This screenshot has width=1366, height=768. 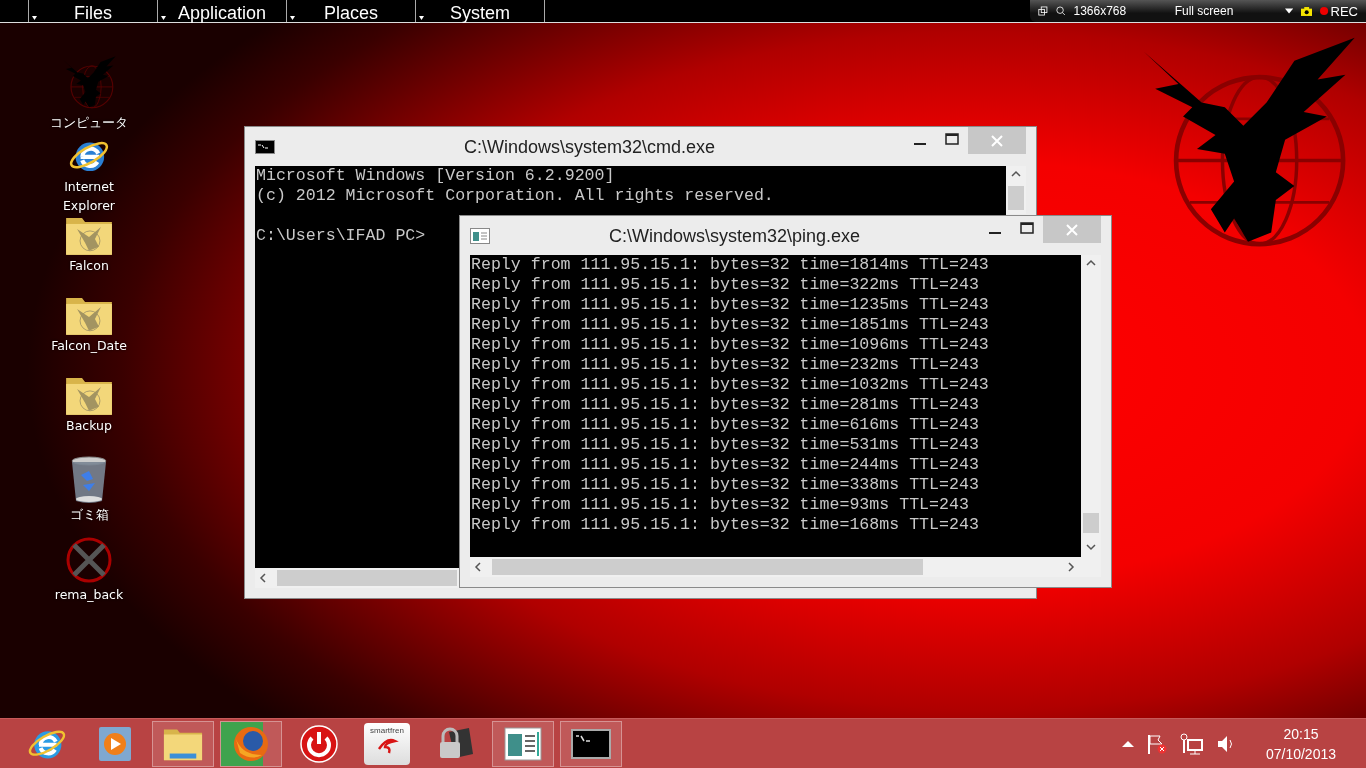 I want to click on menu-item: System, so click(x=479, y=11).